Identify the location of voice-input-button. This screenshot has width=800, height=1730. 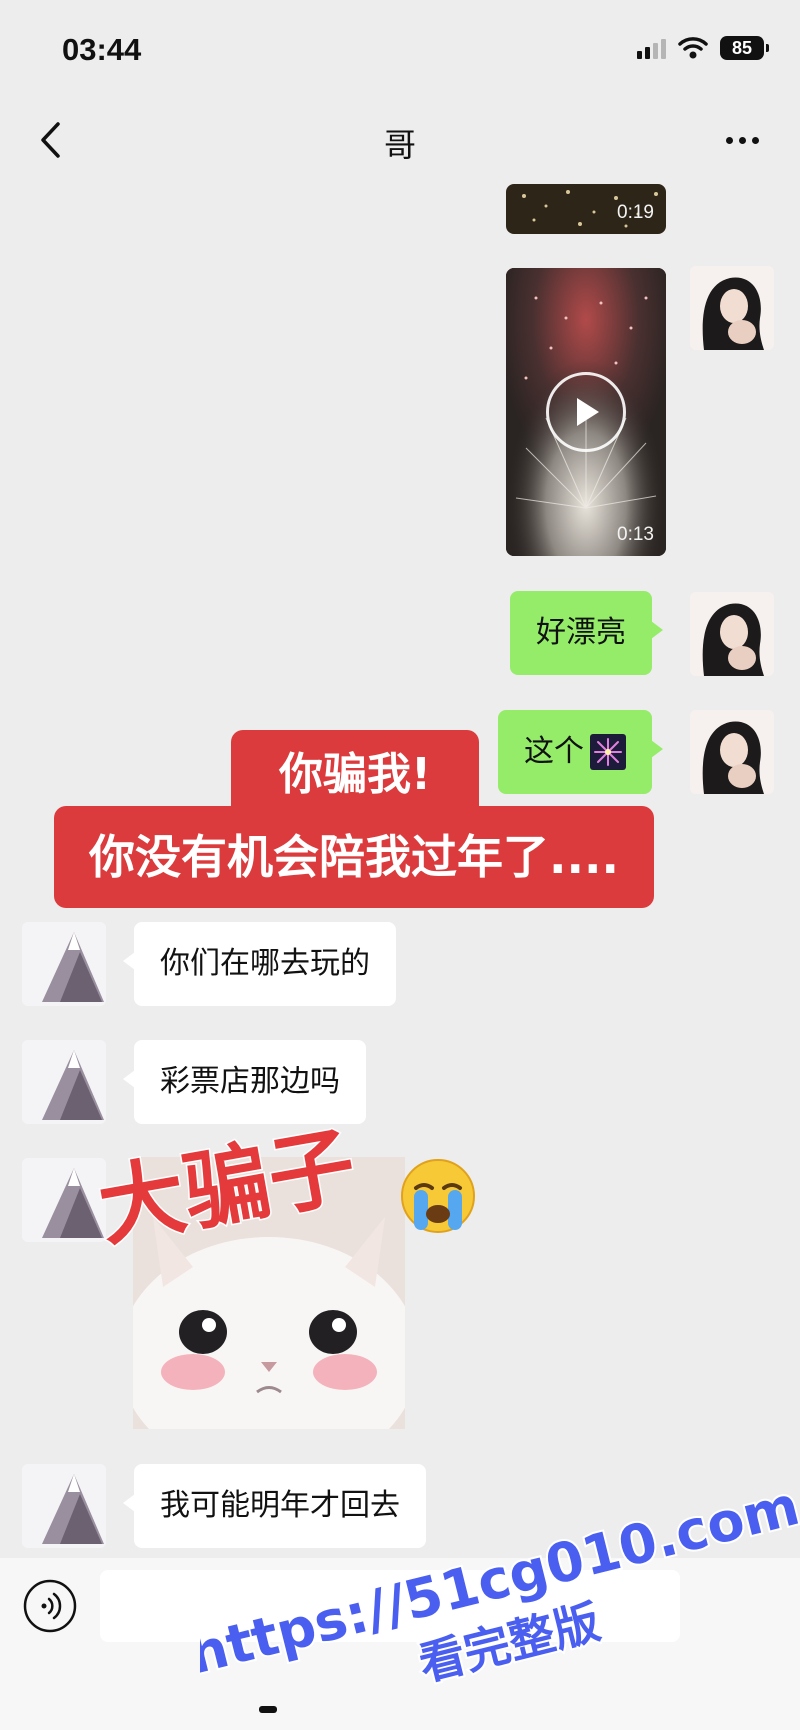
(50, 1606).